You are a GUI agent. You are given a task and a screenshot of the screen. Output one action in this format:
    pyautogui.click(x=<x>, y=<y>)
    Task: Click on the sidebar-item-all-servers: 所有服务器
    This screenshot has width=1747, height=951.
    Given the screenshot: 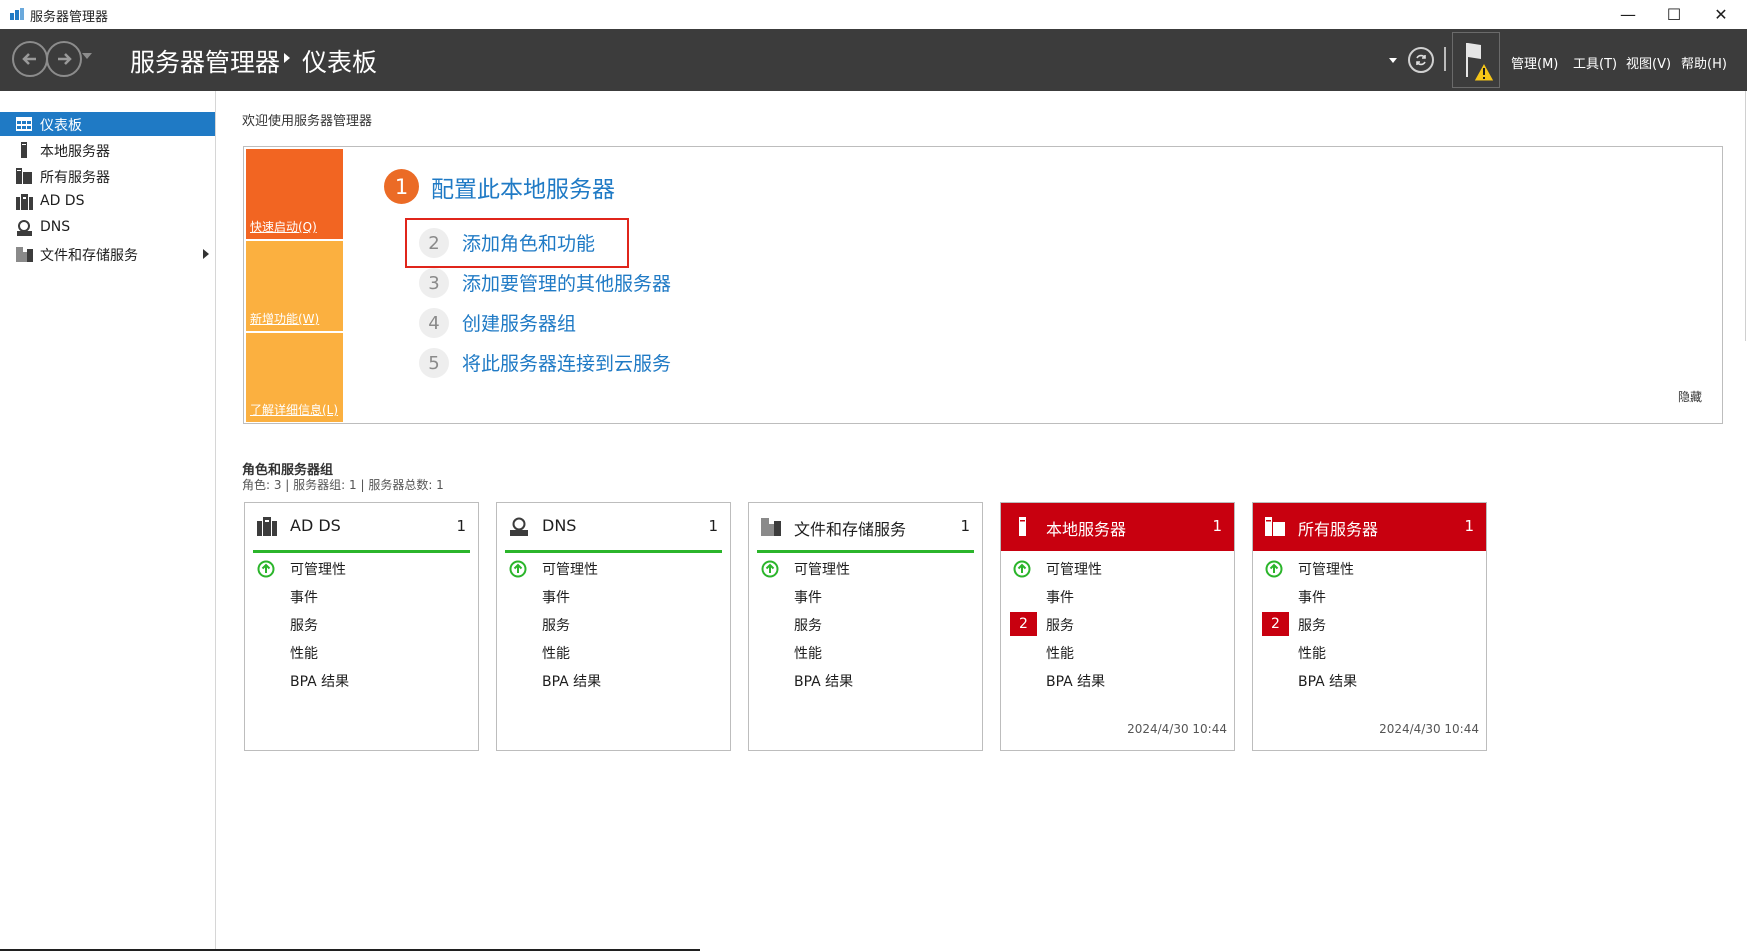 What is the action you would take?
    pyautogui.click(x=107, y=176)
    